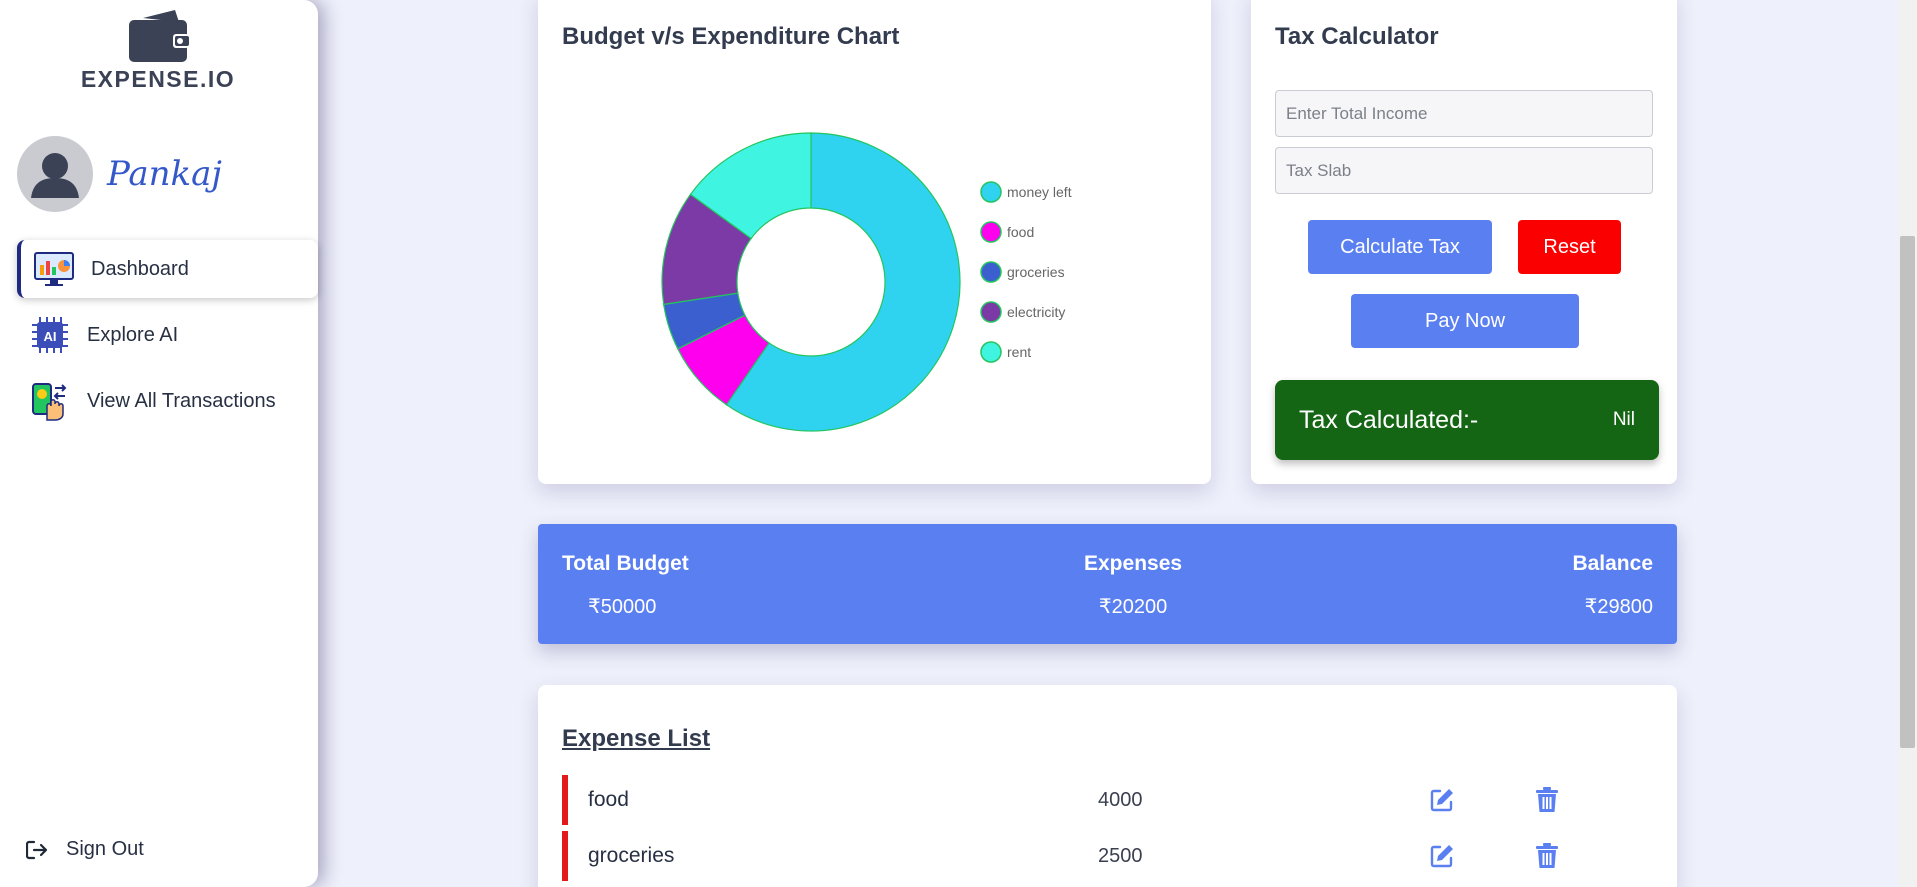 This screenshot has height=887, width=1917. I want to click on list-item: groceries 2500, so click(1107, 856).